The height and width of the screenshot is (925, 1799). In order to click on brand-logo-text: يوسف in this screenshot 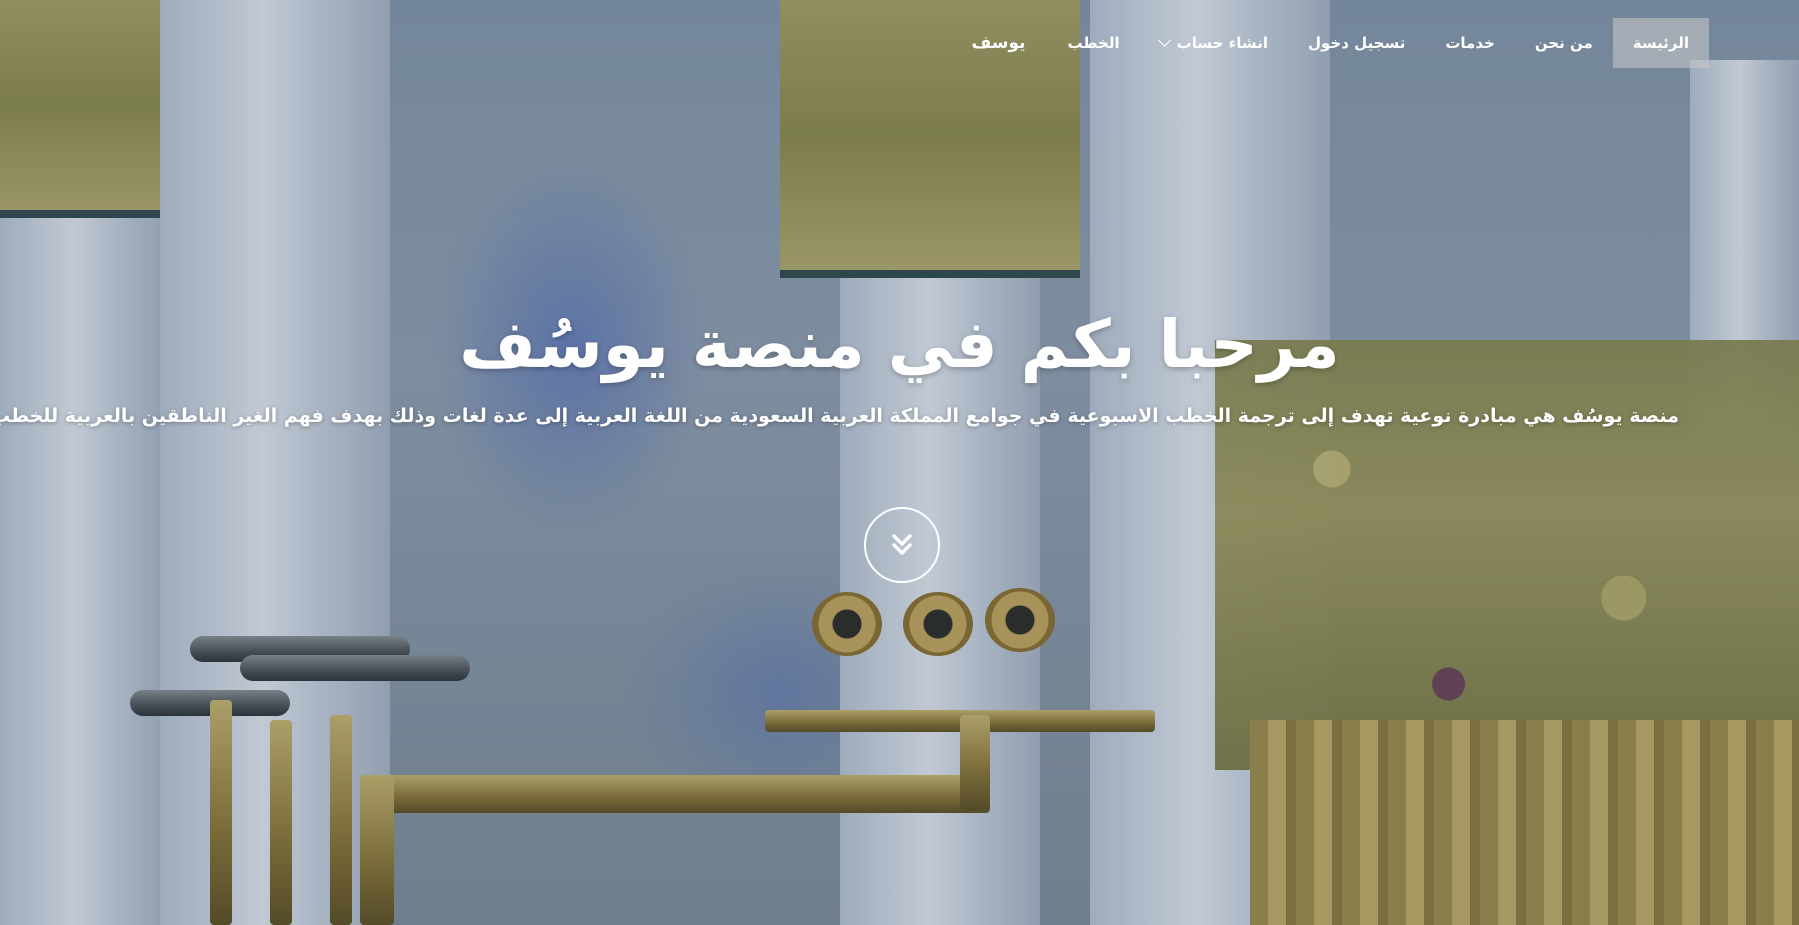, I will do `click(999, 43)`.